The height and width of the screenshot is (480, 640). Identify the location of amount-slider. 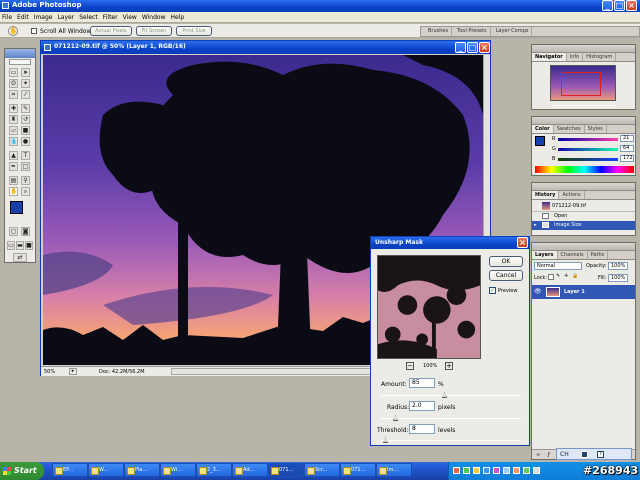
(451, 395).